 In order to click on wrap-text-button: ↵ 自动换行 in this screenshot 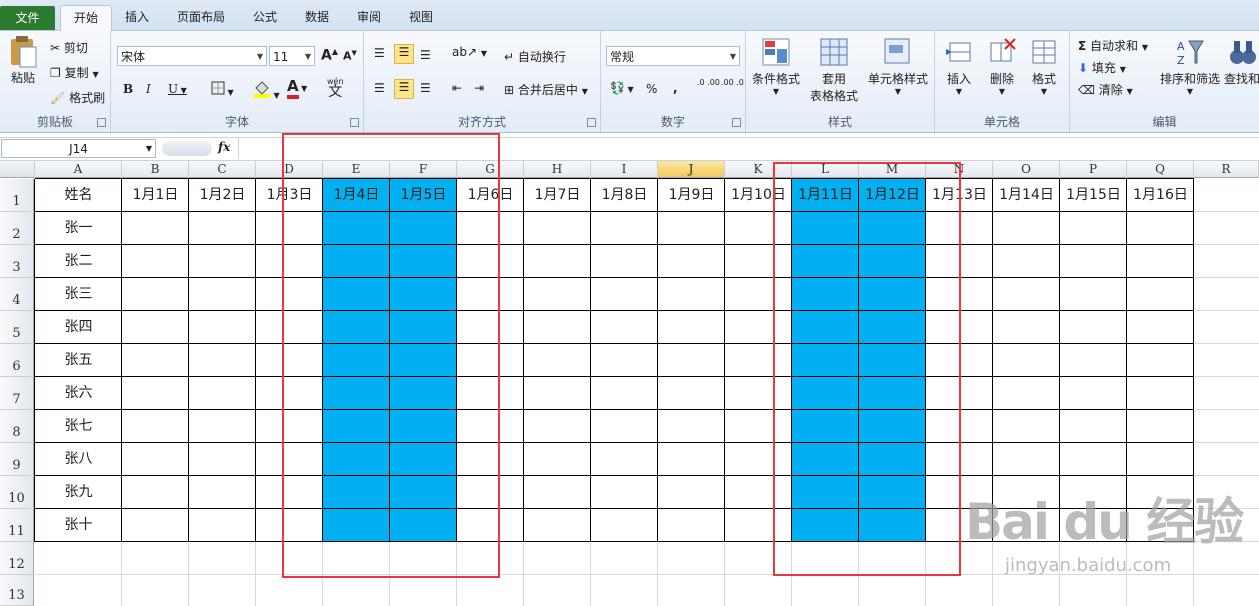, I will do `click(535, 56)`.